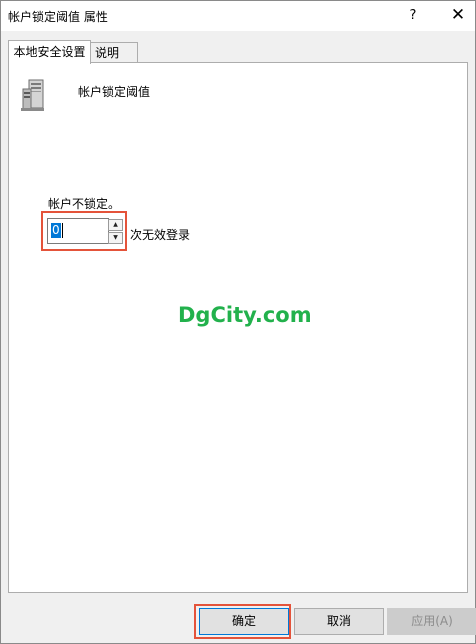 Image resolution: width=476 pixels, height=644 pixels. Describe the element at coordinates (413, 16) in the screenshot. I see `help-button: ?` at that location.